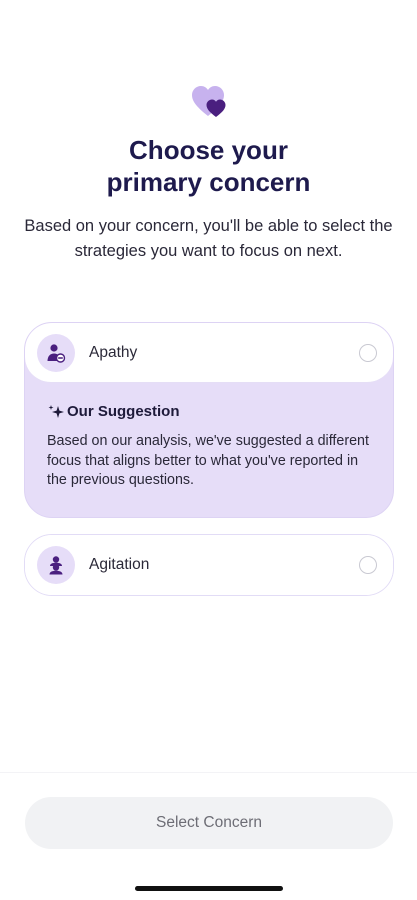 The width and height of the screenshot is (417, 900). I want to click on people-icon, so click(56, 565).